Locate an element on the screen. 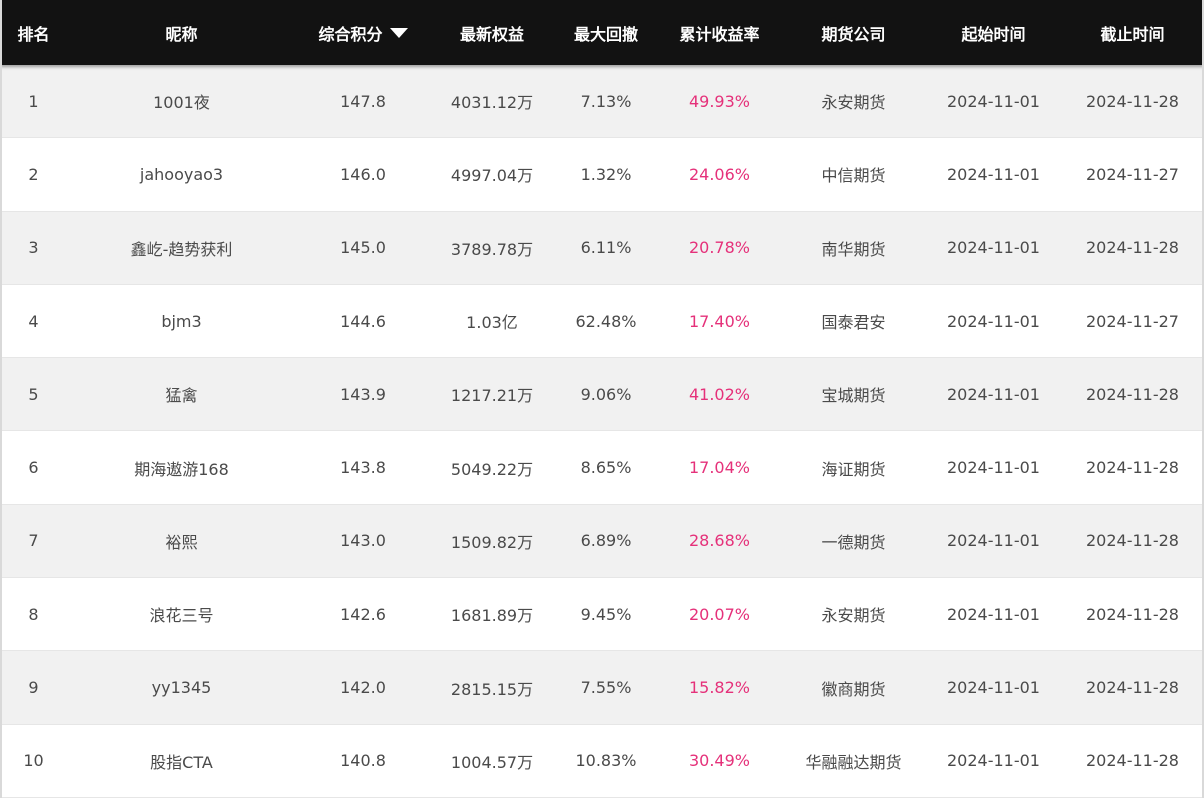  broker-cell: 宝城期货 is located at coordinates (853, 396).